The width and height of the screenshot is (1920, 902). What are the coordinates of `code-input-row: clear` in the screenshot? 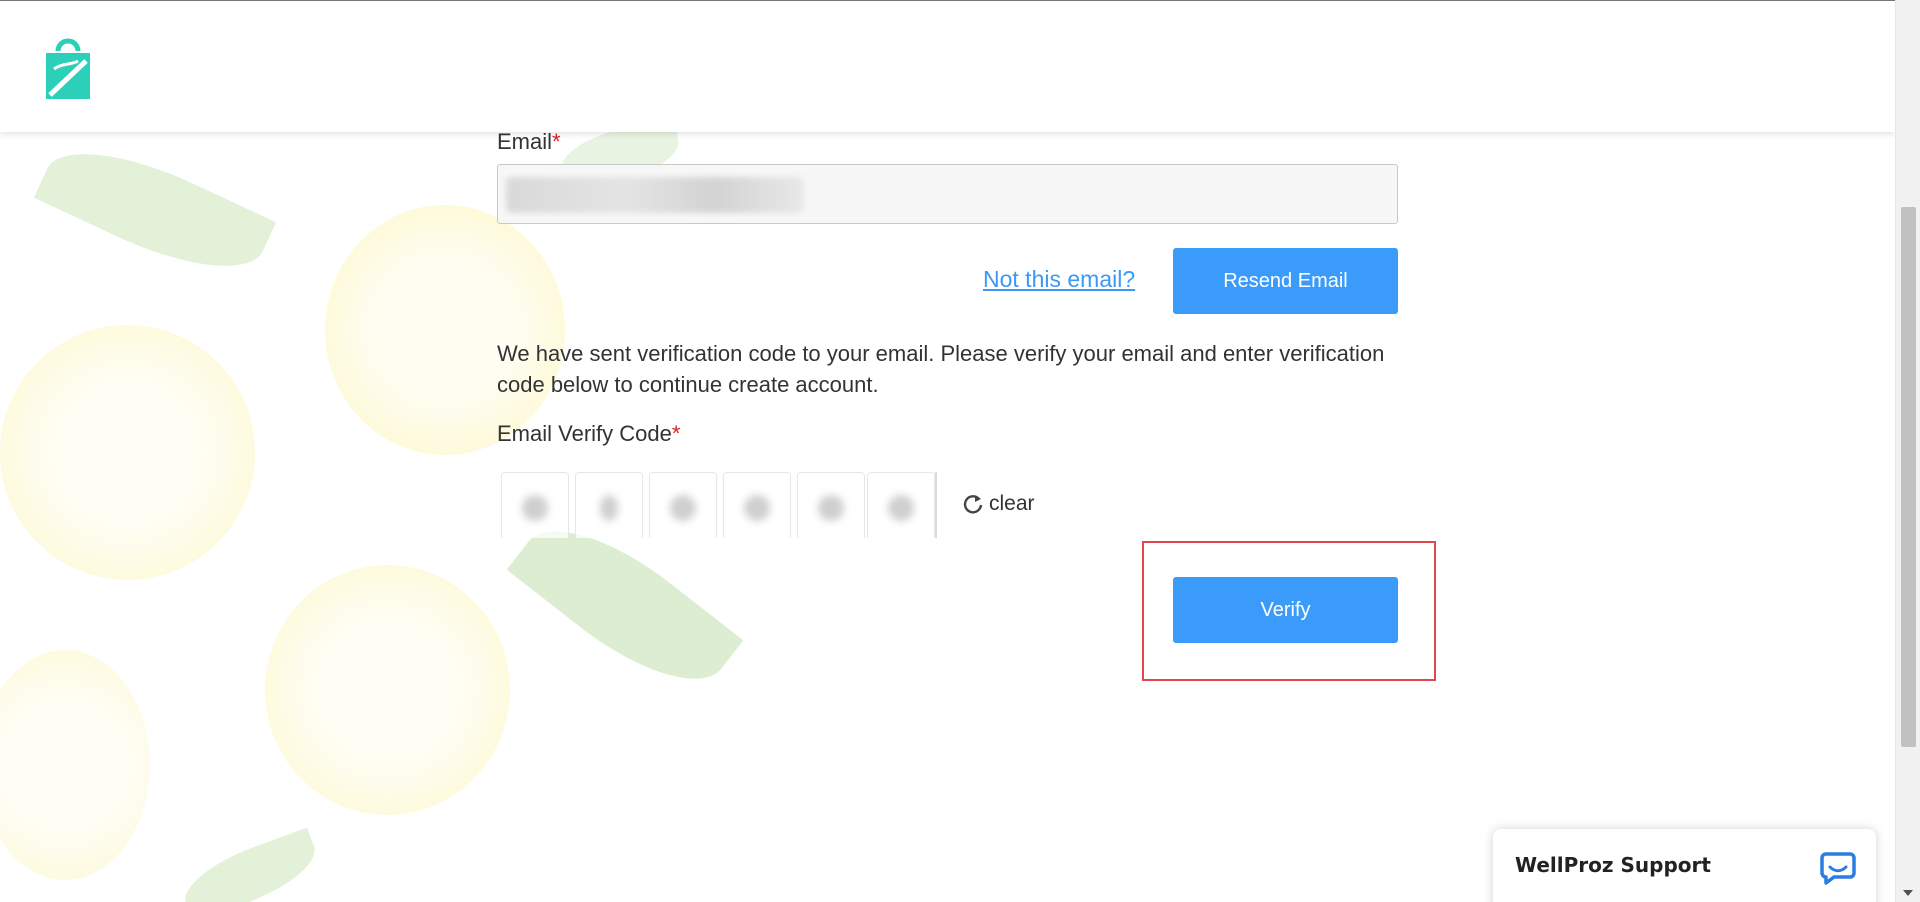 It's located at (947, 505).